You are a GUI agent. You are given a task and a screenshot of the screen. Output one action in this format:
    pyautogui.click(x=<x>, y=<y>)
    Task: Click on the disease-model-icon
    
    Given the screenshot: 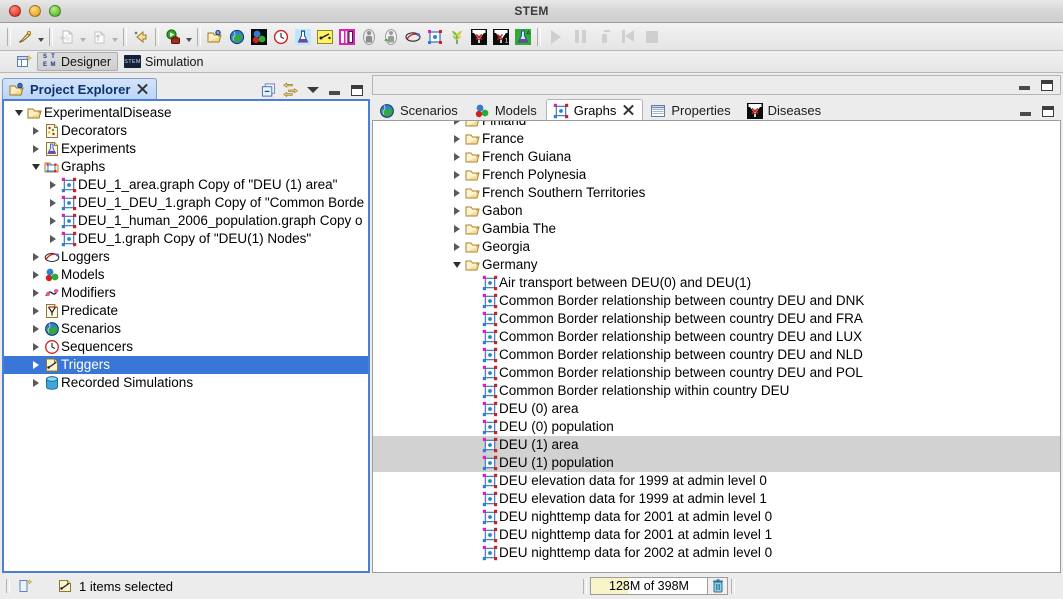 What is the action you would take?
    pyautogui.click(x=479, y=37)
    